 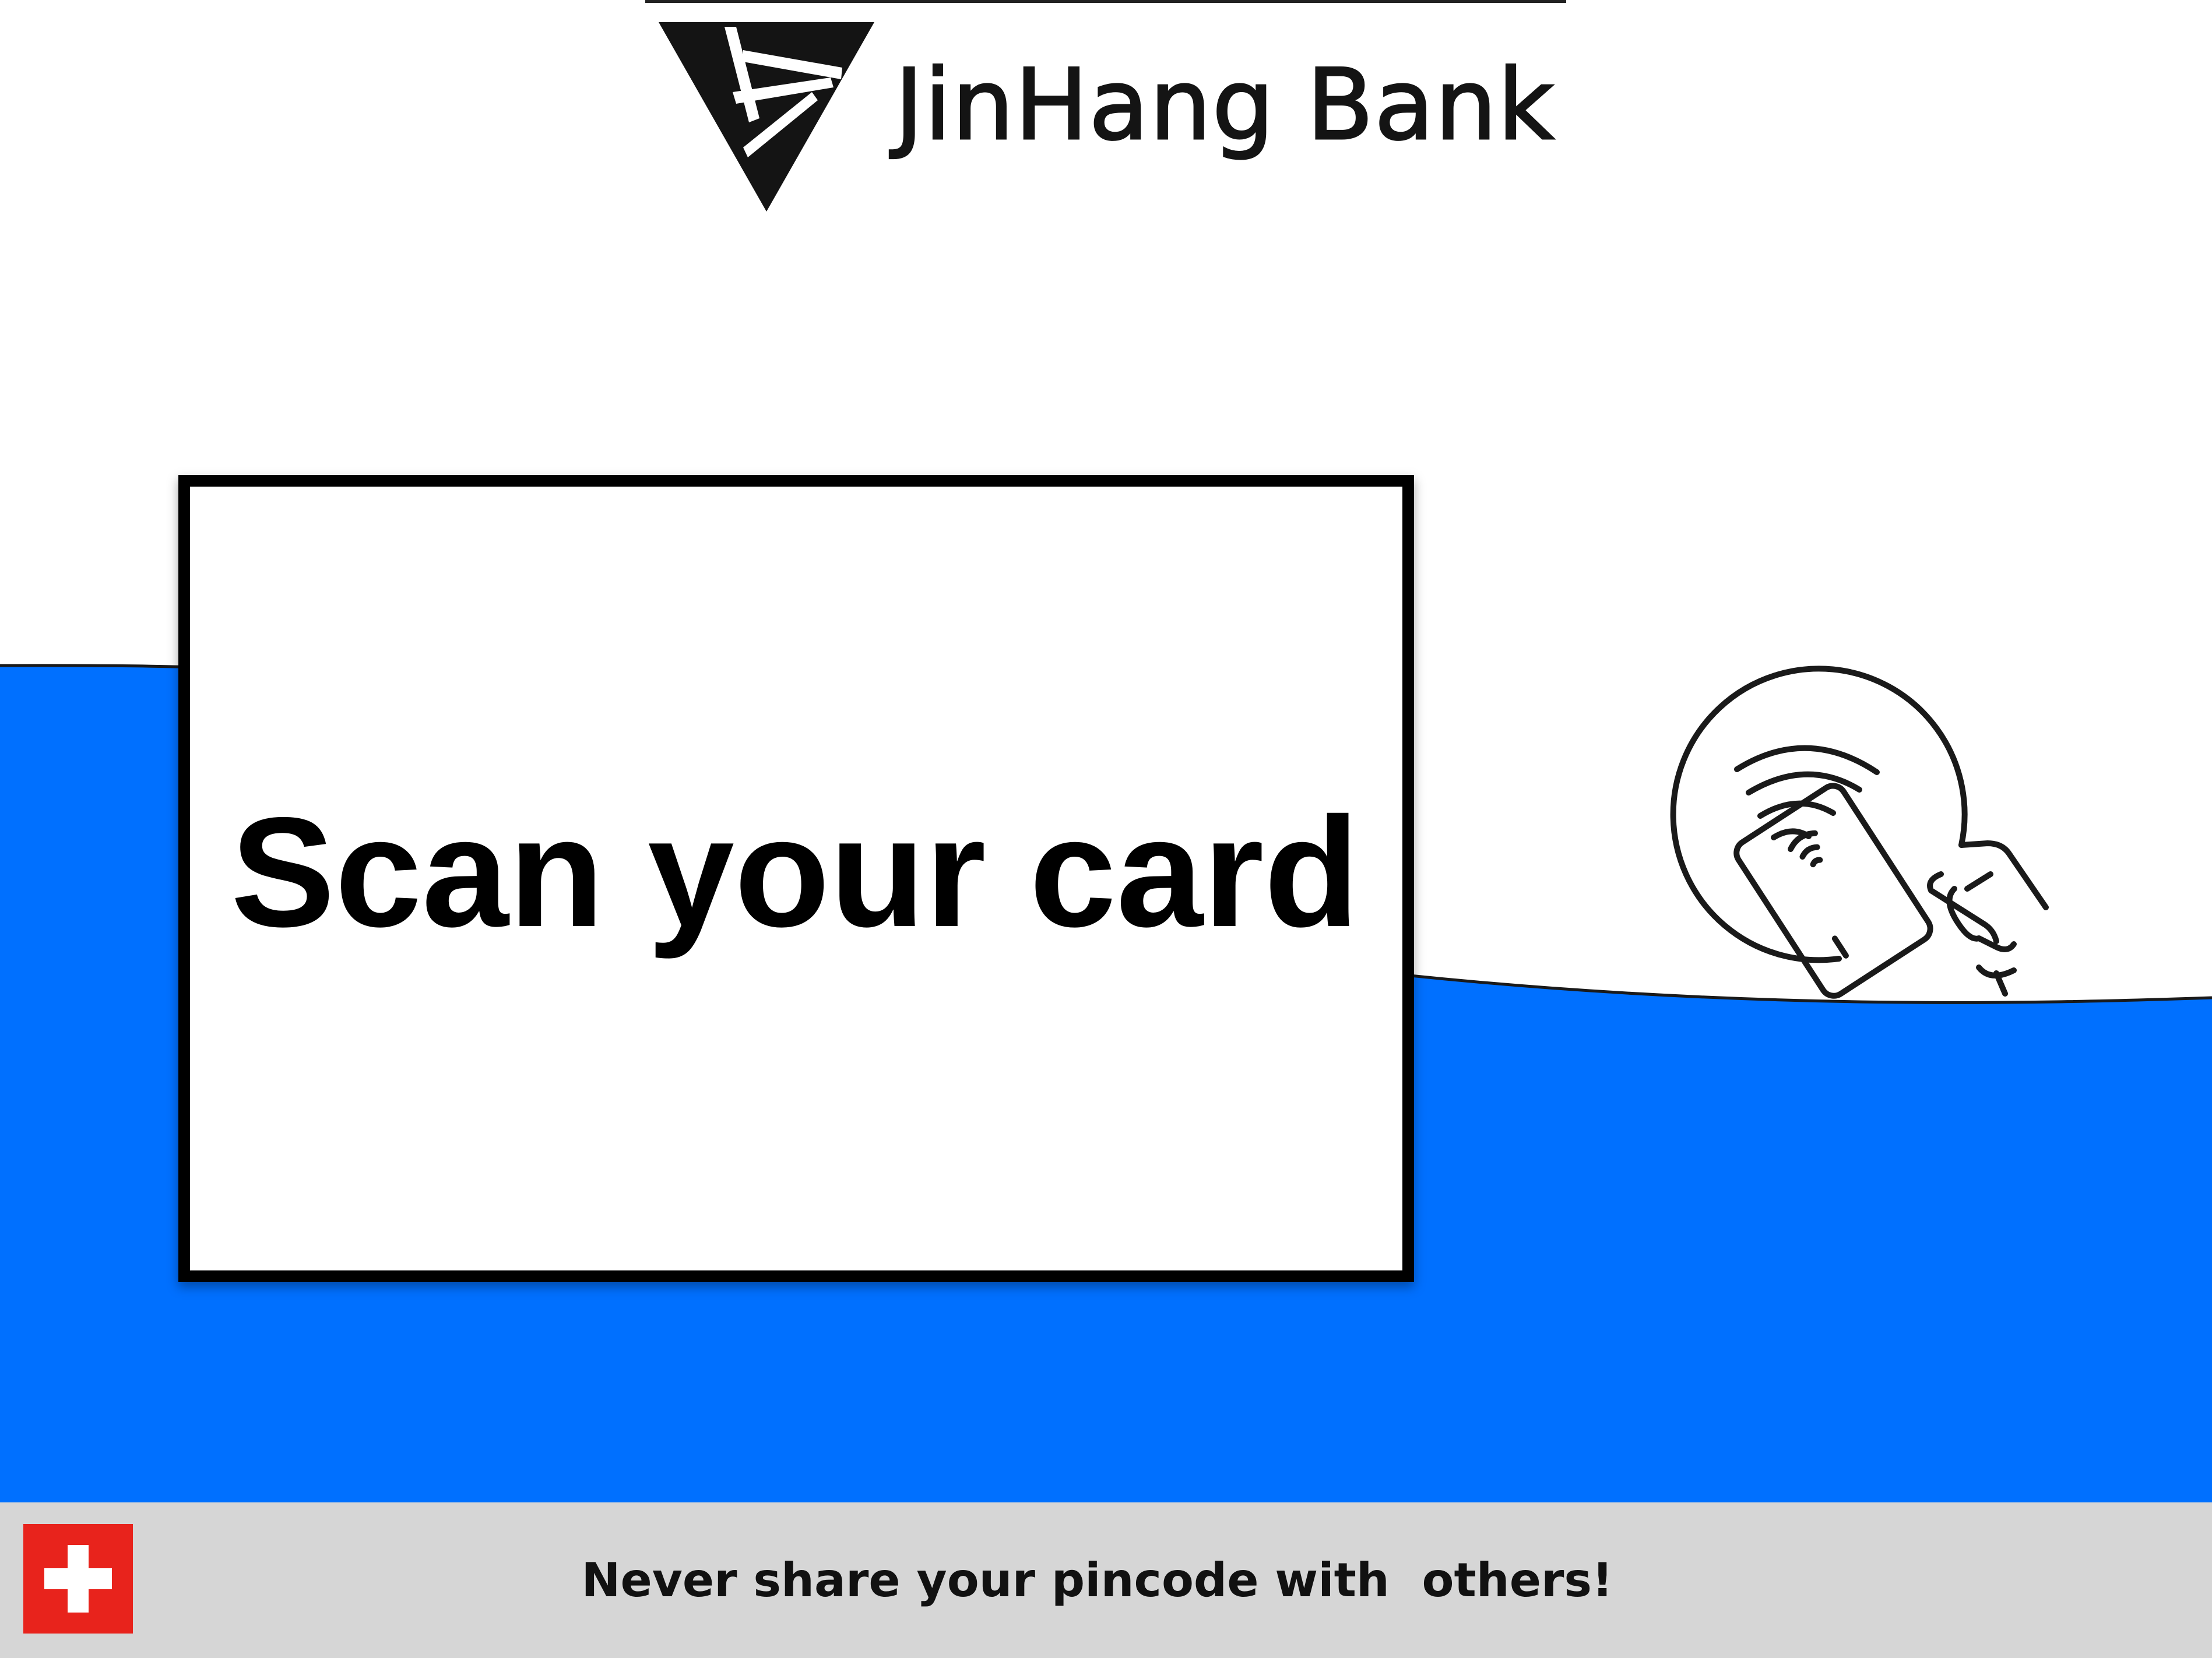 What do you see at coordinates (795, 871) in the screenshot?
I see `prompt-text: Scan your card` at bounding box center [795, 871].